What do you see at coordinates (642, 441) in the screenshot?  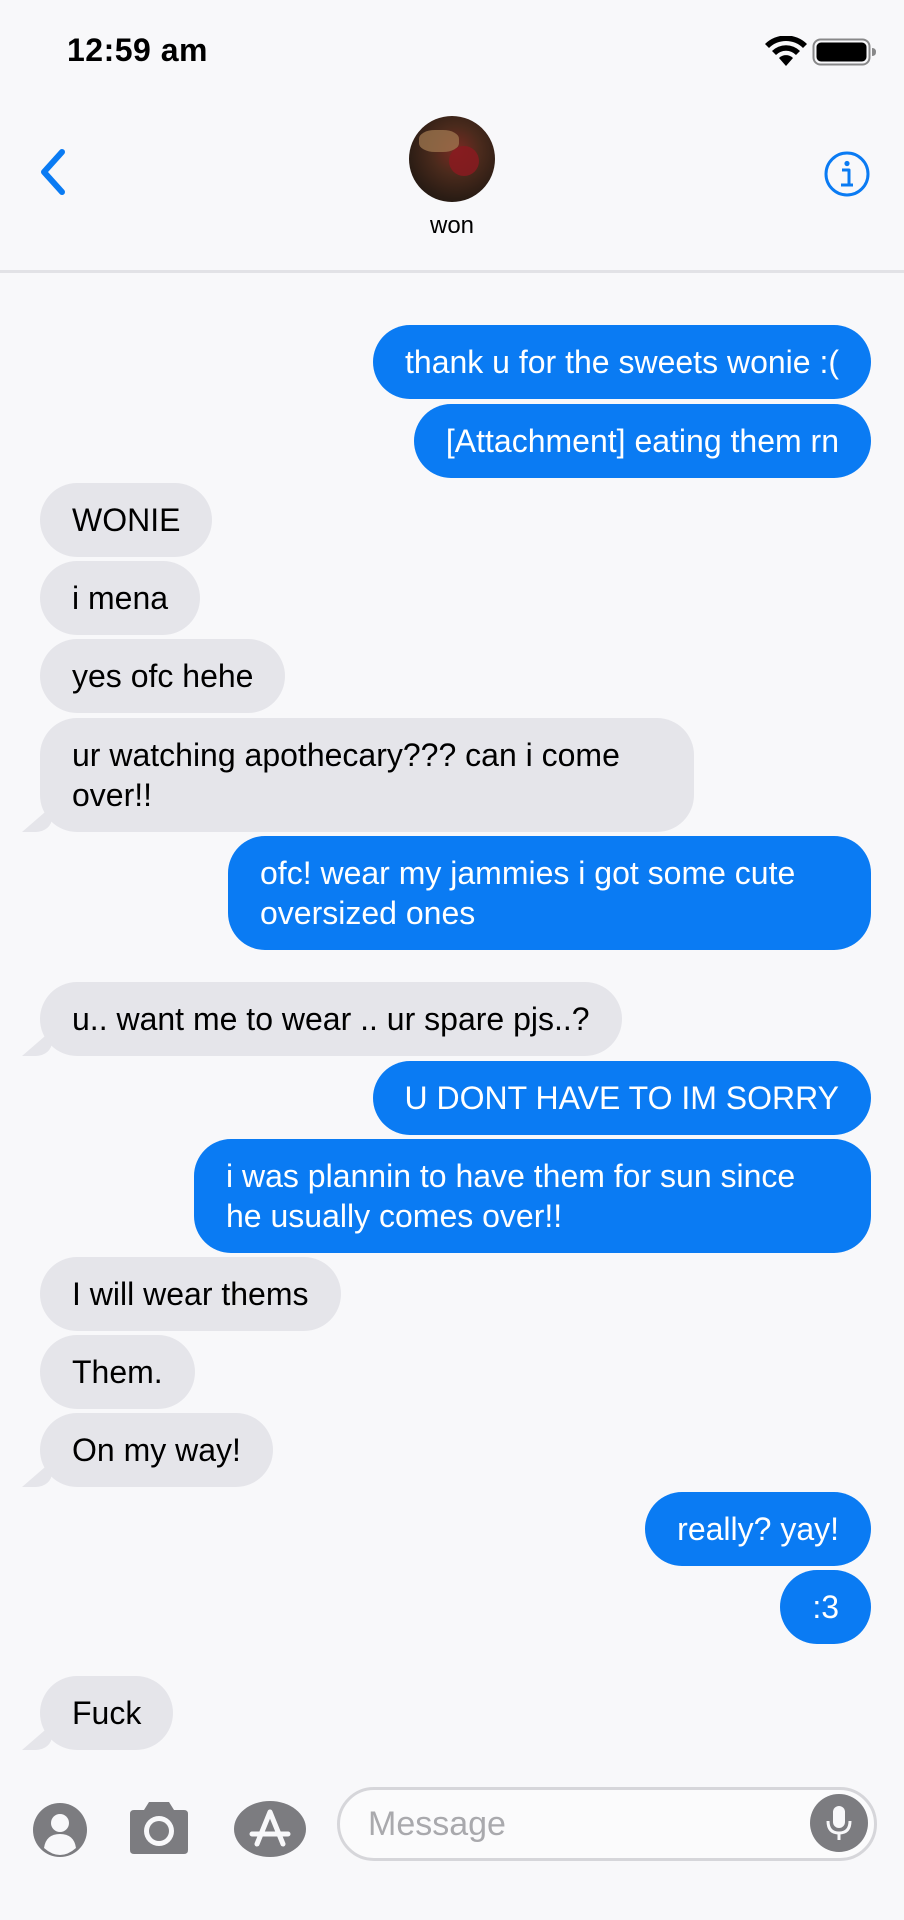 I see `message-bubble-sent: [Attachment] eating them rn` at bounding box center [642, 441].